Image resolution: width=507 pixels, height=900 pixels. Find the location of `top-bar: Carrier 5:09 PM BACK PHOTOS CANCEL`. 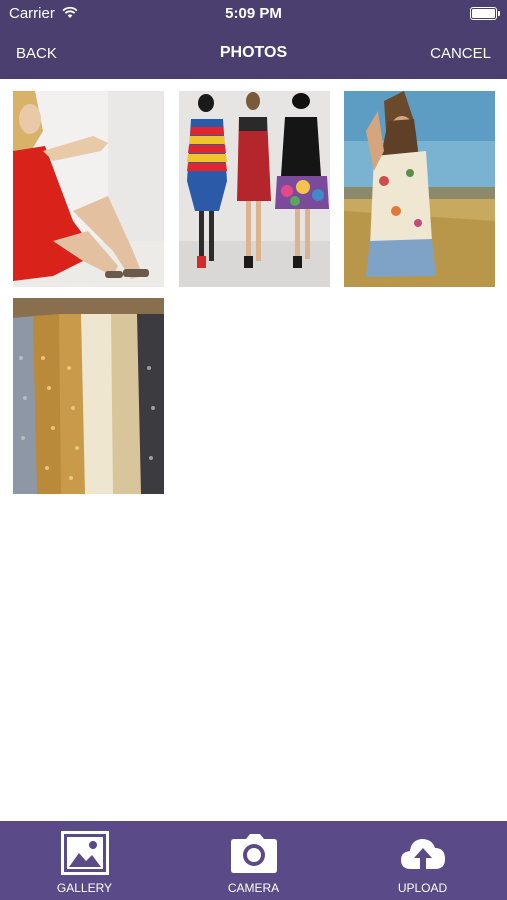

top-bar: Carrier 5:09 PM BACK PHOTOS CANCEL is located at coordinates (253, 39).